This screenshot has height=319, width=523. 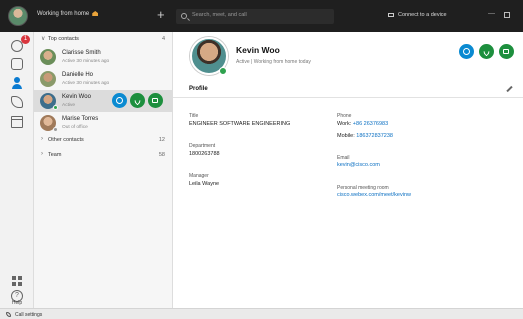 I want to click on search-bar: Search, meet, and call, so click(x=255, y=16).